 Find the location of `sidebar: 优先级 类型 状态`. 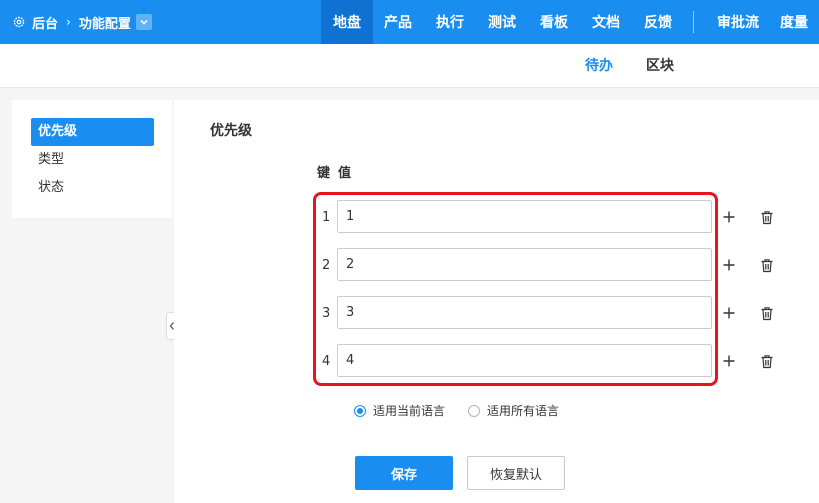

sidebar: 优先级 类型 状态 is located at coordinates (92, 159).